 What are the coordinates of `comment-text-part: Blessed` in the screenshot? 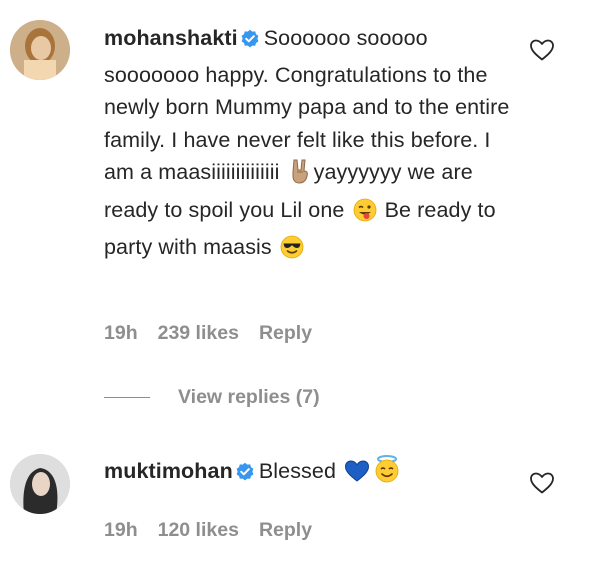 It's located at (300, 471).